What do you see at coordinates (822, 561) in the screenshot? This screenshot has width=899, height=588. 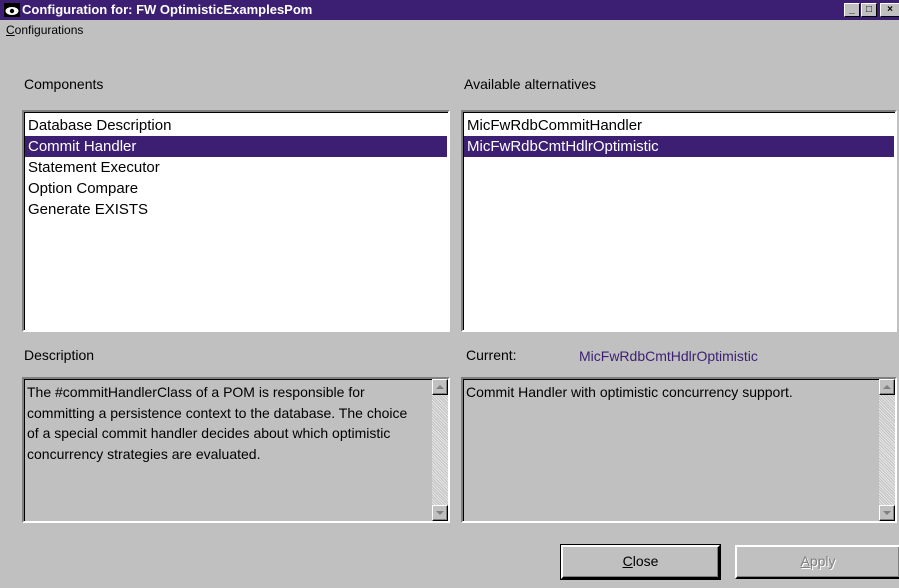 I see `apply-button-label: pply` at bounding box center [822, 561].